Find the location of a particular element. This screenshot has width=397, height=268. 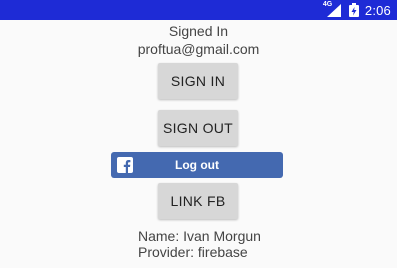

sign-out-button: SIGN OUT is located at coordinates (198, 128).